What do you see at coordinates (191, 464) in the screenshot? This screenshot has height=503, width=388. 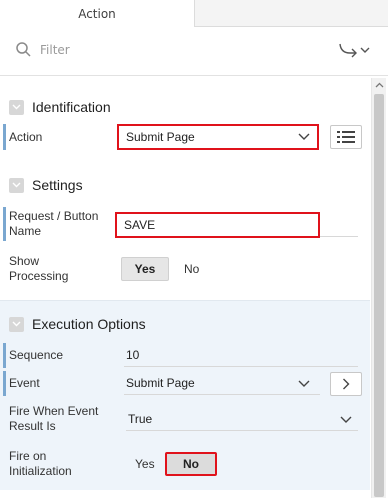 I see `fire-on-init-no-button: No` at bounding box center [191, 464].